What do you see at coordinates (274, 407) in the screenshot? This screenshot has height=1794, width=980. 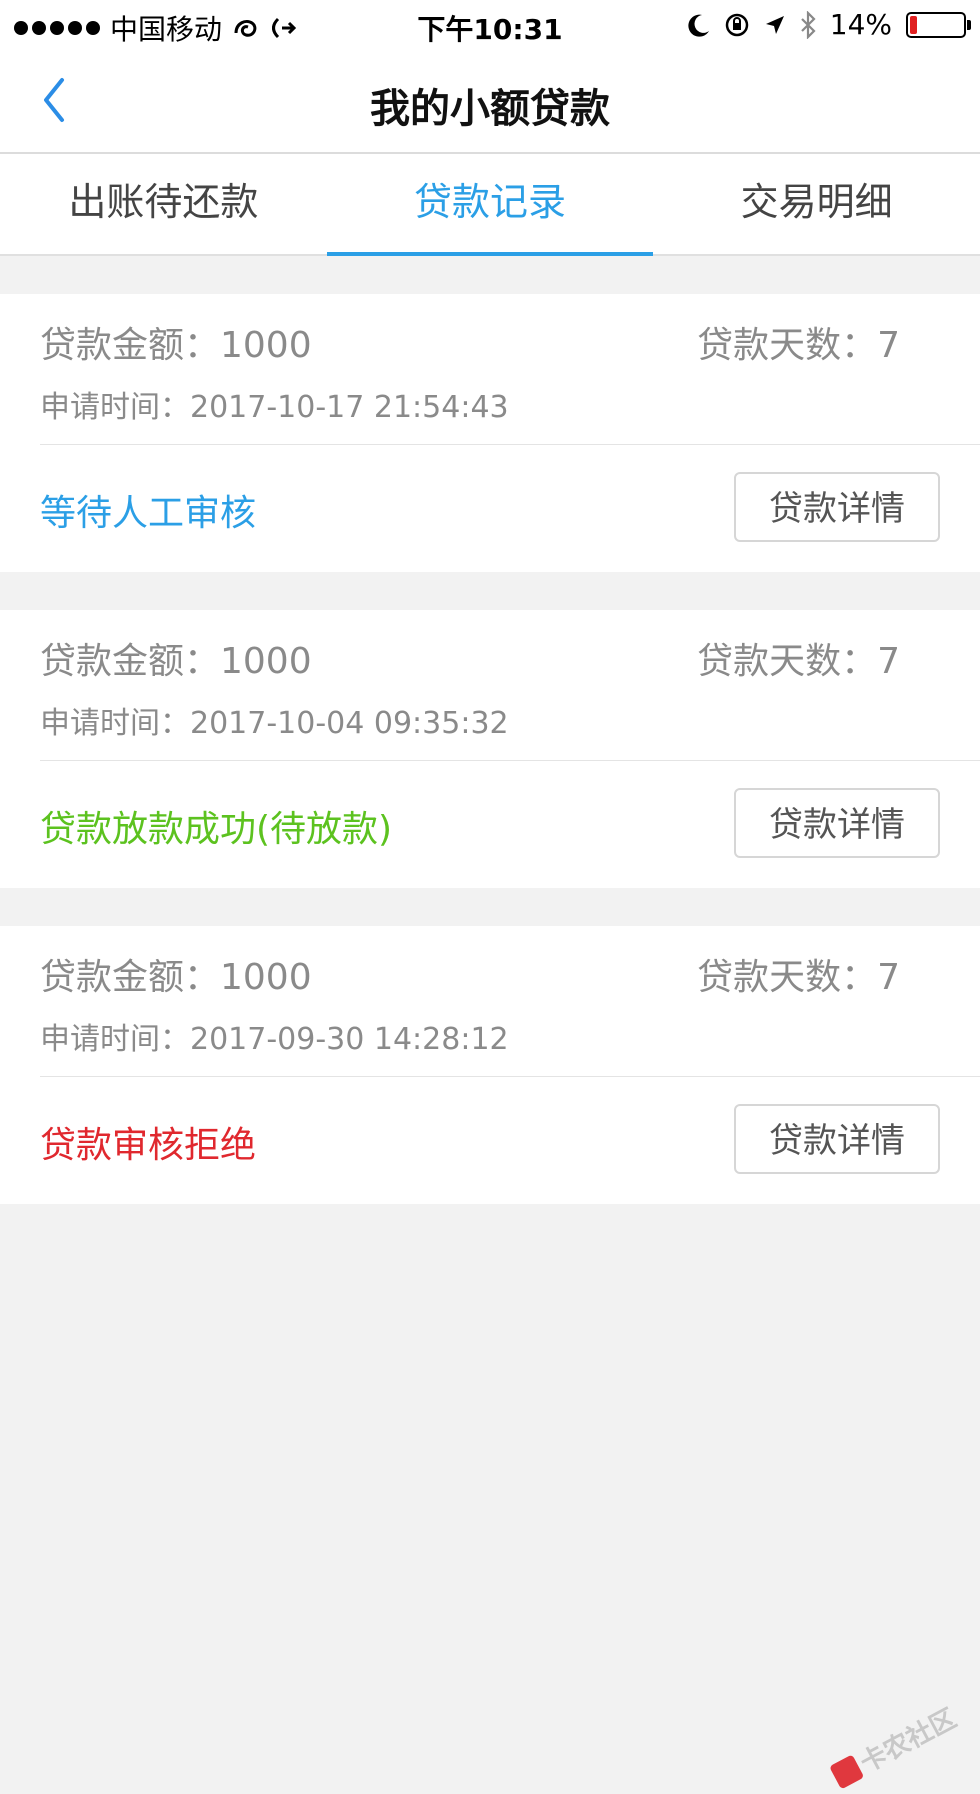 I see `application-time: 申请时间：2017-10-17 21:54:43` at bounding box center [274, 407].